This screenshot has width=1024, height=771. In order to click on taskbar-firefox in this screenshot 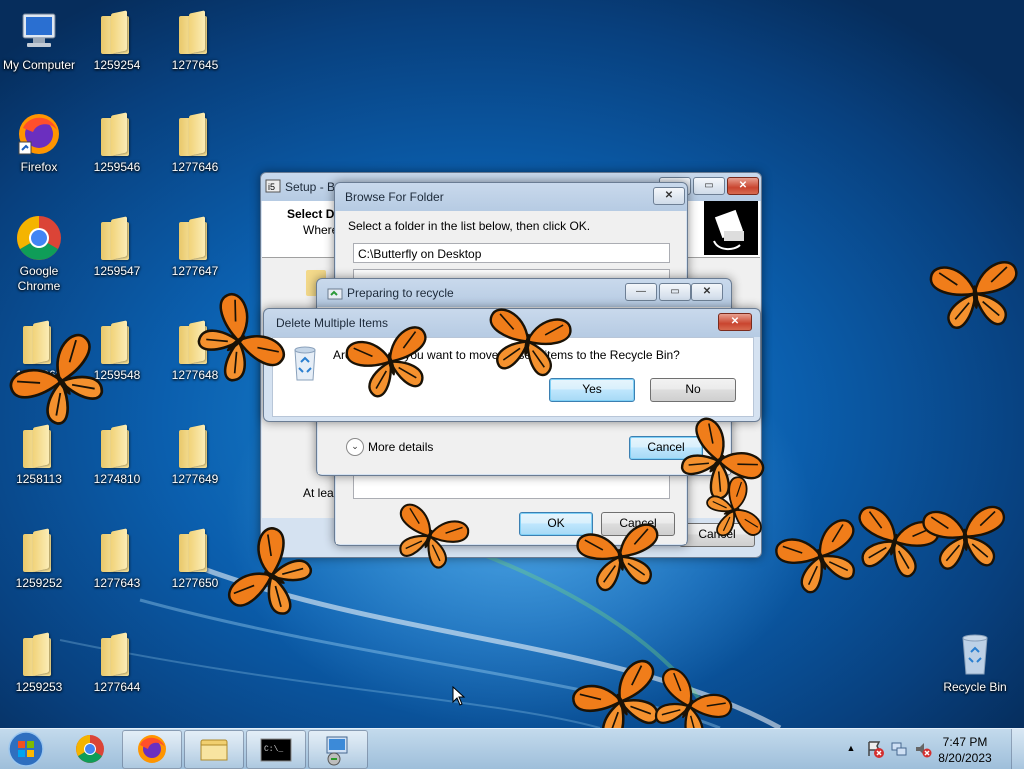, I will do `click(152, 749)`.